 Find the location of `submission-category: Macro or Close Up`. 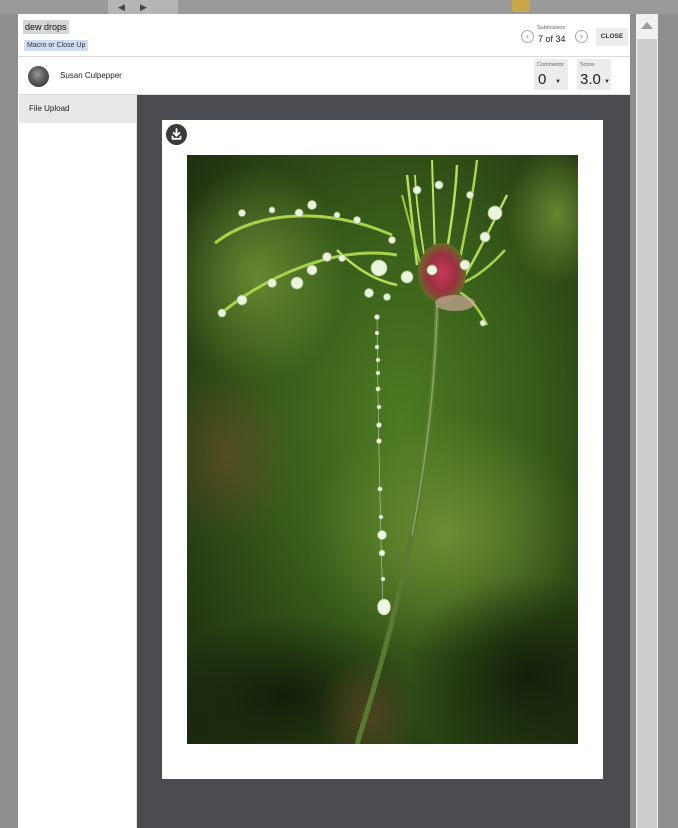

submission-category: Macro or Close Up is located at coordinates (56, 45).